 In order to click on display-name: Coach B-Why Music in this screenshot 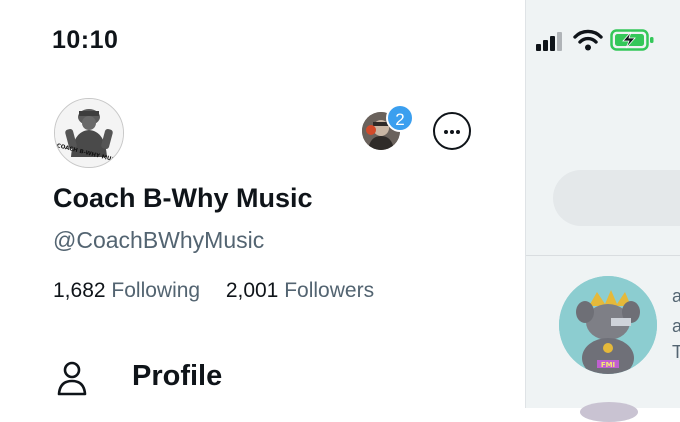, I will do `click(183, 198)`.